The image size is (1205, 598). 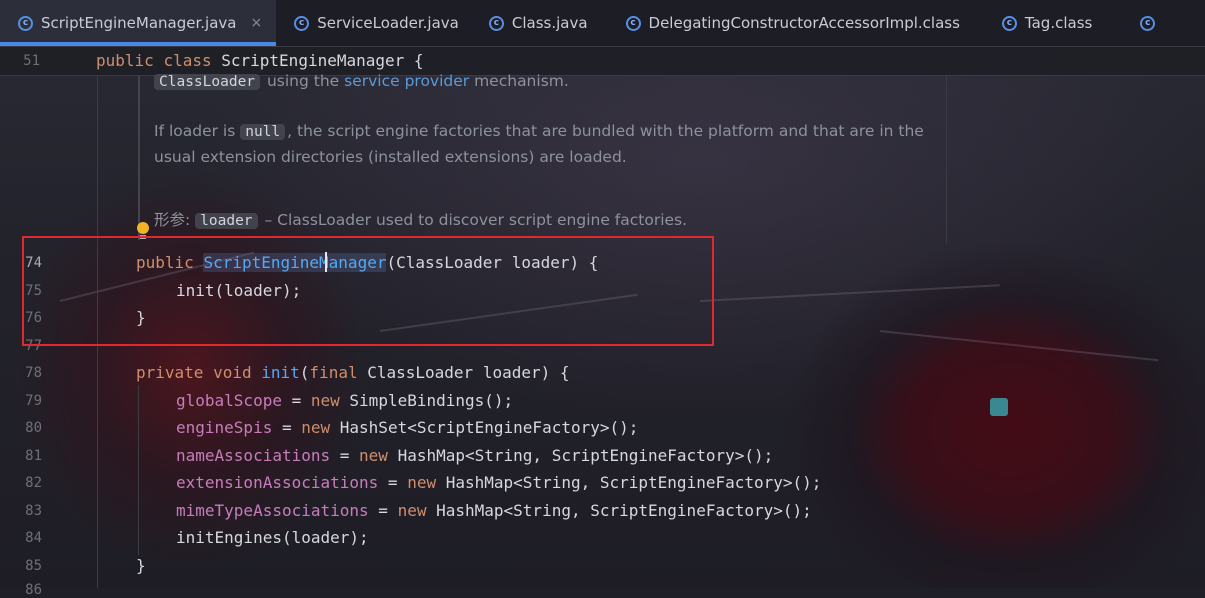 I want to click on line-number: 81, so click(x=33, y=456).